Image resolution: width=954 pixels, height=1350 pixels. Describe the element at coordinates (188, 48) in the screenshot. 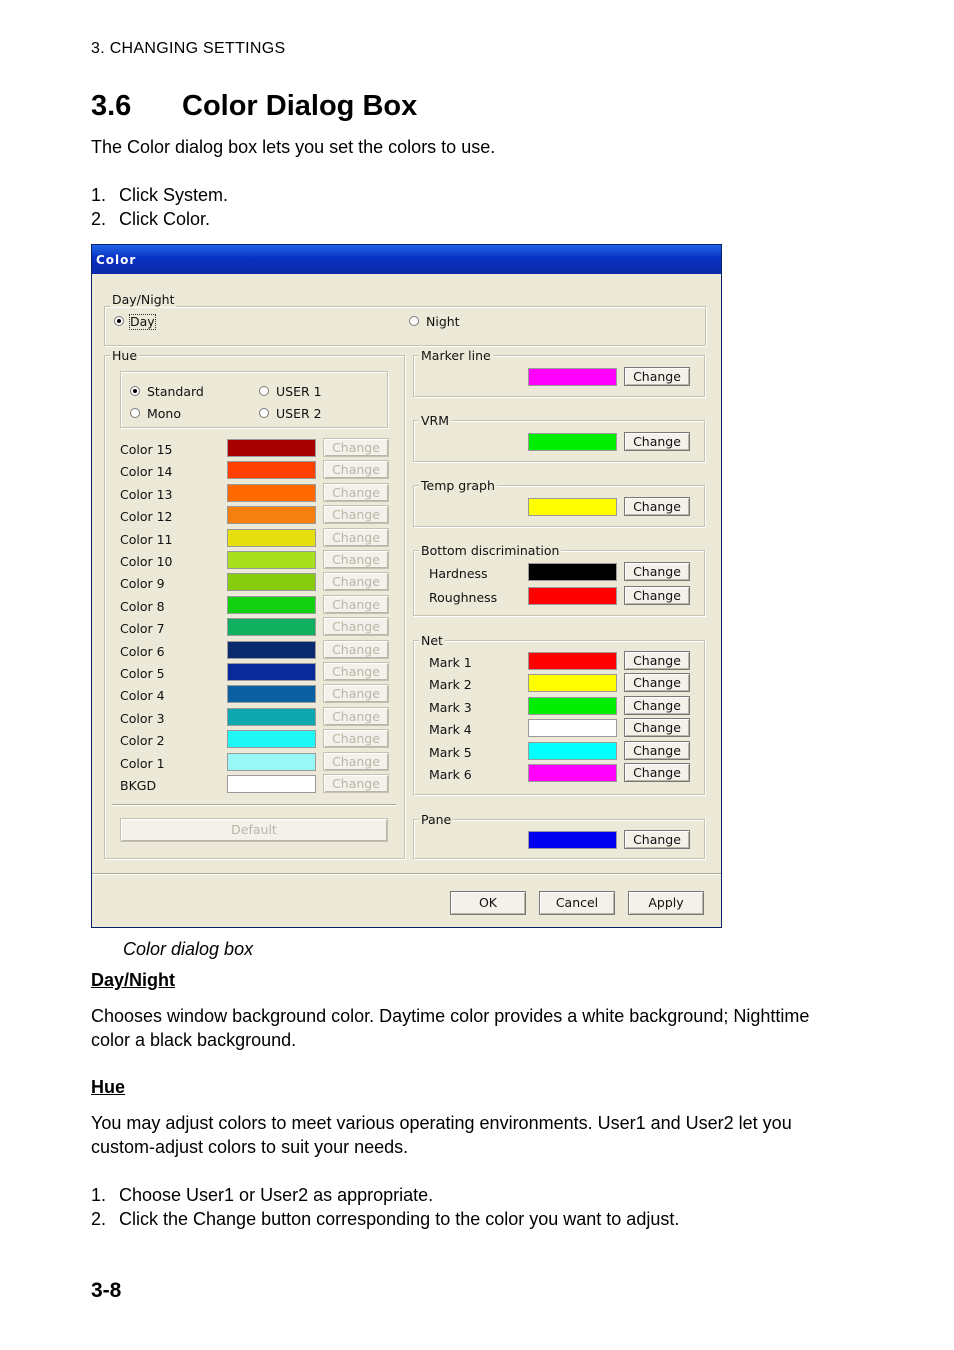

I see `running-header: 3. CHANGING SETTINGS` at that location.